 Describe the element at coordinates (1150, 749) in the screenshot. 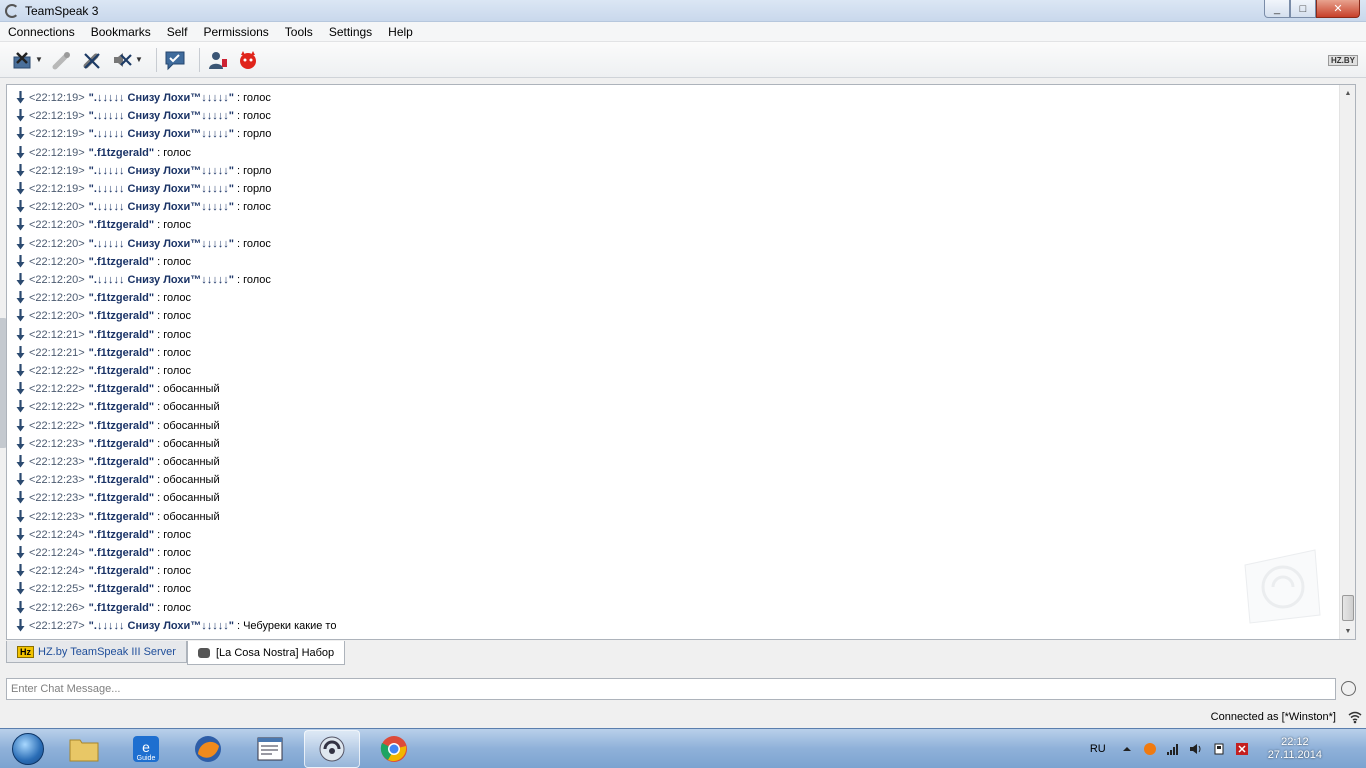

I see `tray-app-orange-icon` at that location.